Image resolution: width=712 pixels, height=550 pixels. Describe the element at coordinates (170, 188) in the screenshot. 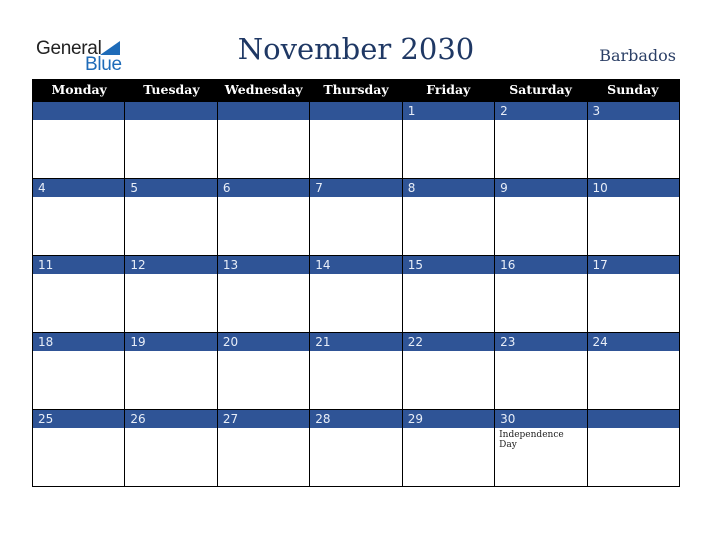

I see `day-number: 5` at that location.